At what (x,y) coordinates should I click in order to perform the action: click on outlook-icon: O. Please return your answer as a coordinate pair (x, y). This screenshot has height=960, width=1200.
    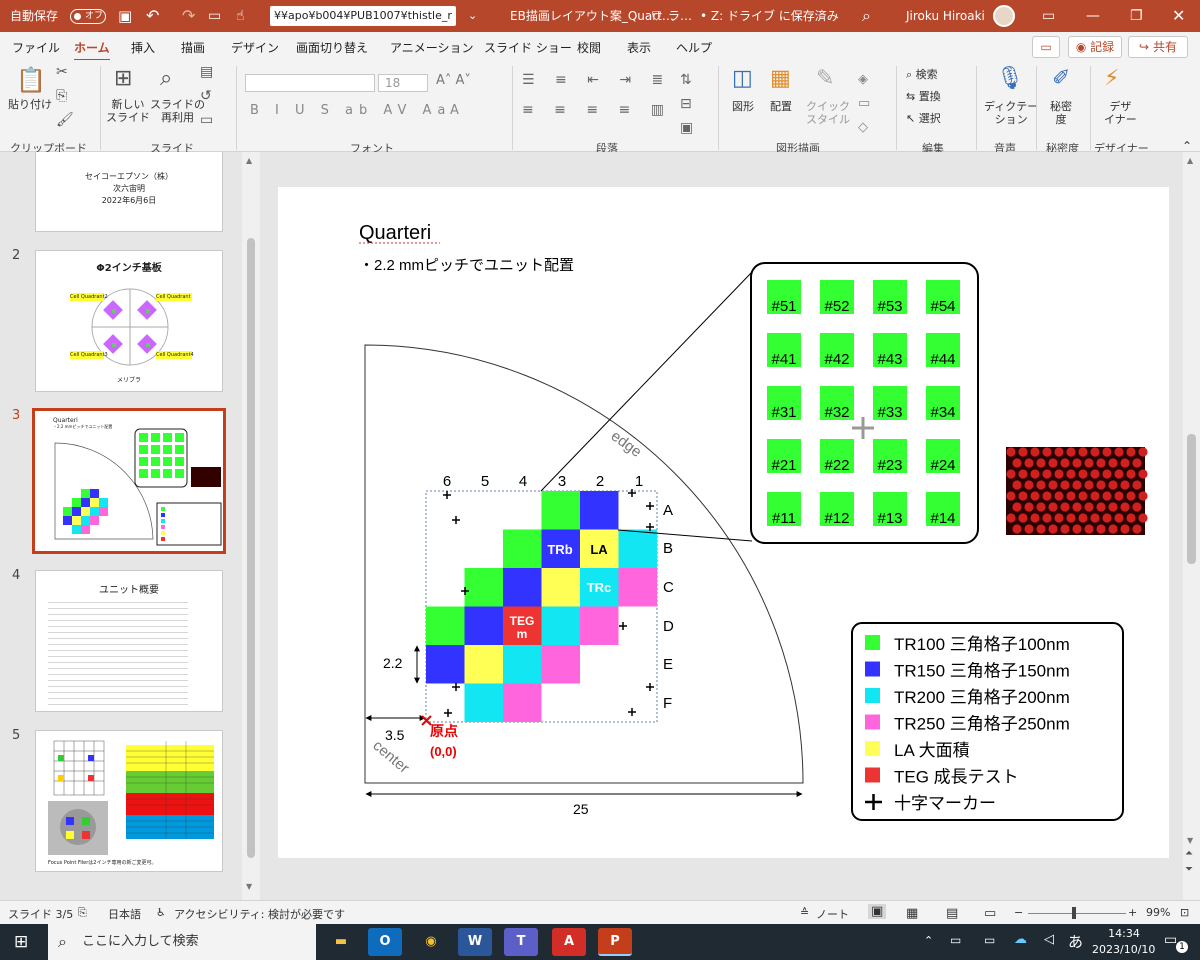
    Looking at the image, I should click on (385, 942).